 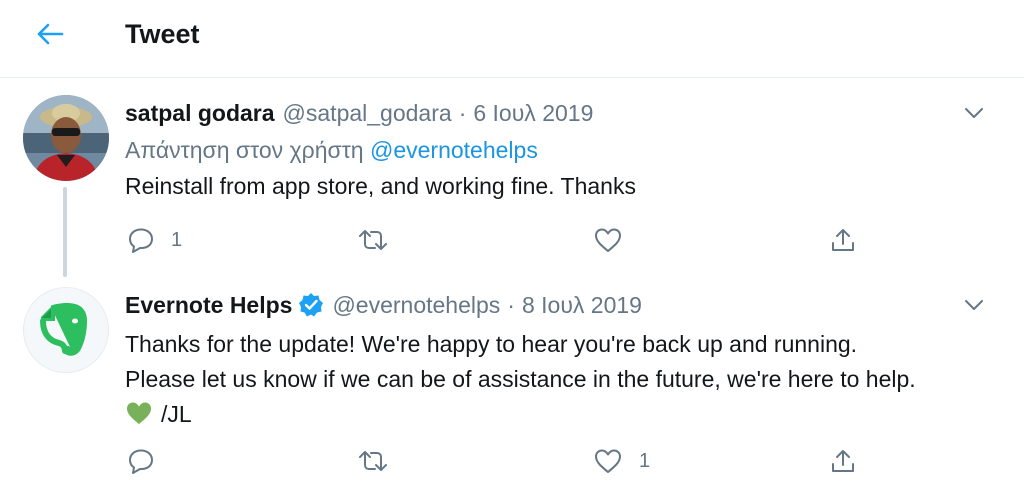 What do you see at coordinates (65, 232) in the screenshot?
I see `thread-line` at bounding box center [65, 232].